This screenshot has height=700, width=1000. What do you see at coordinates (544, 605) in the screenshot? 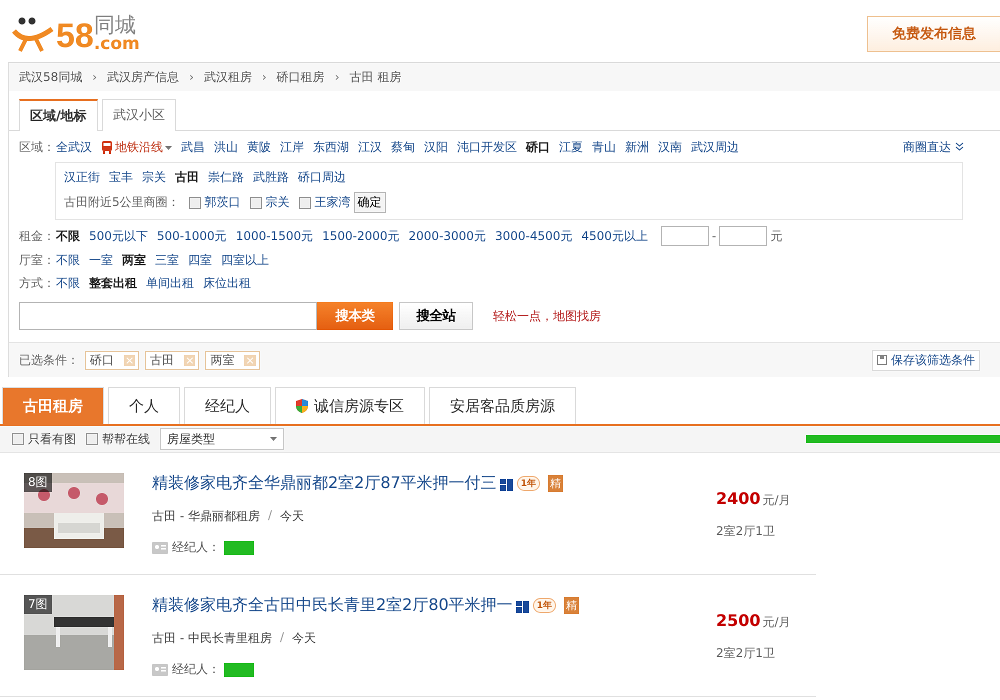
I see `years-badge: 1年` at bounding box center [544, 605].